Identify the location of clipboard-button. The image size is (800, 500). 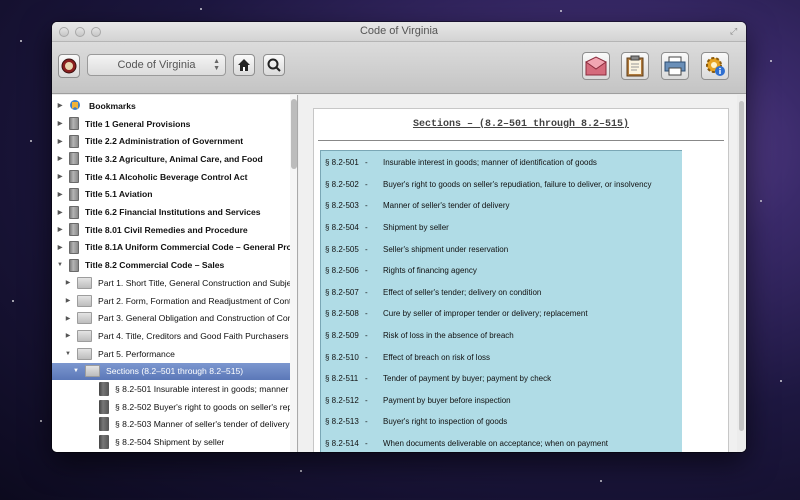
(635, 66).